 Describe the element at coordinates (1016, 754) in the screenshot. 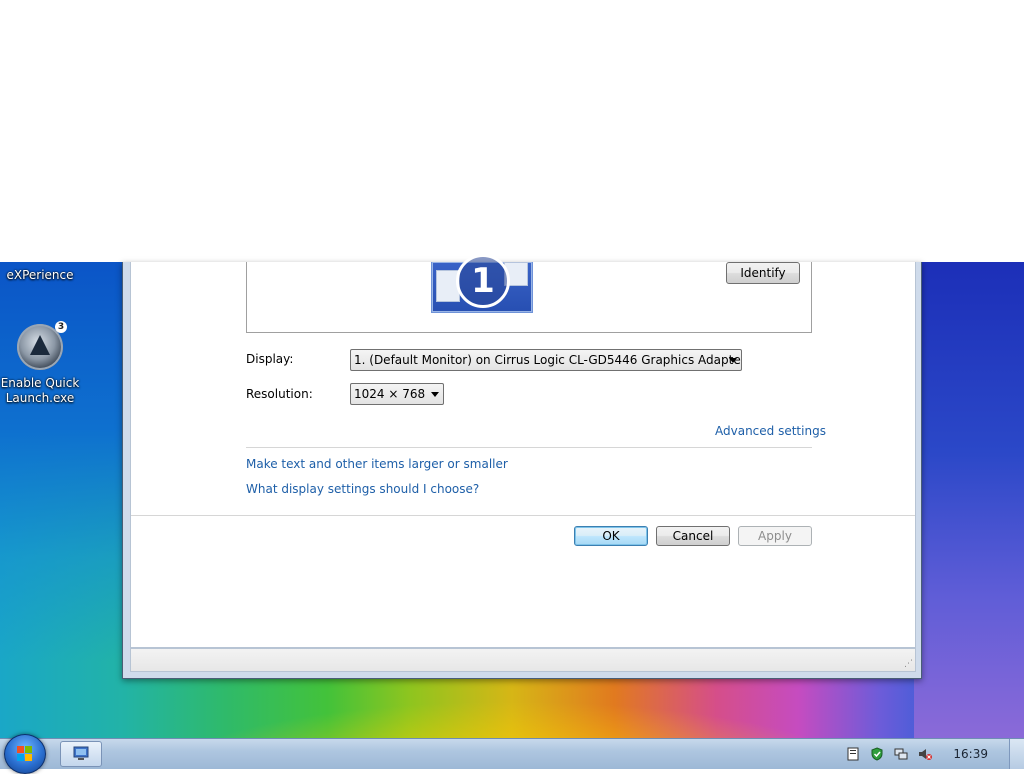

I see `show-desktop-button` at that location.